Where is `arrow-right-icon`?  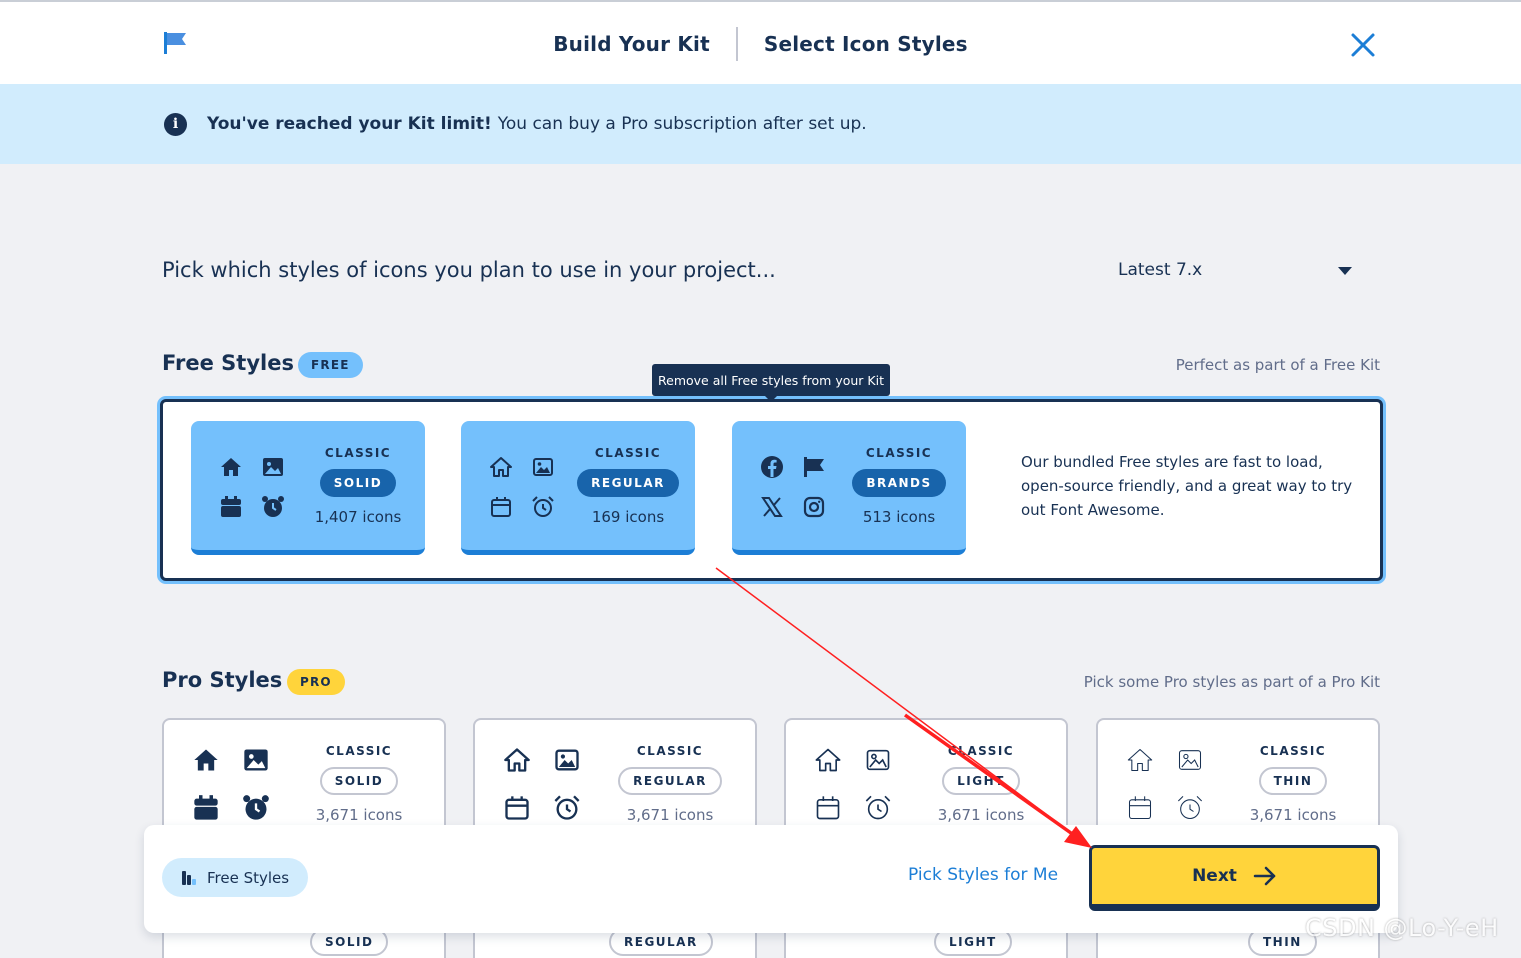 arrow-right-icon is located at coordinates (1264, 876).